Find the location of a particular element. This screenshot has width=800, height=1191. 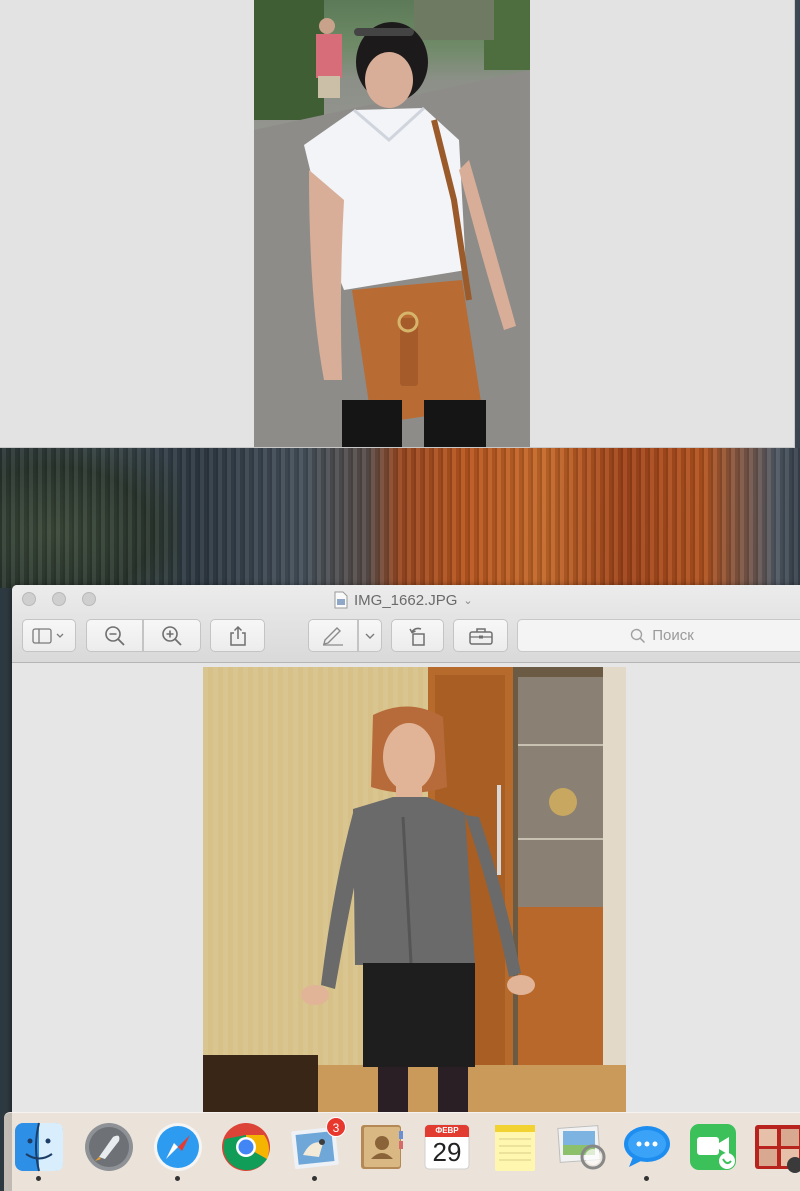

close-window-button is located at coordinates (29, 599).